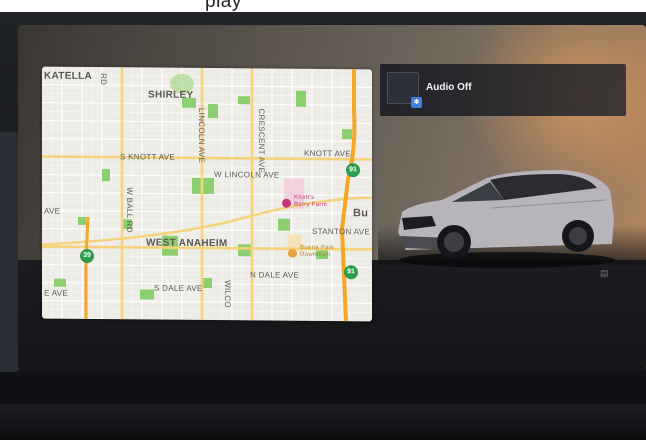 The height and width of the screenshot is (440, 646). I want to click on dashboard-bottom-trim, so click(323, 422).